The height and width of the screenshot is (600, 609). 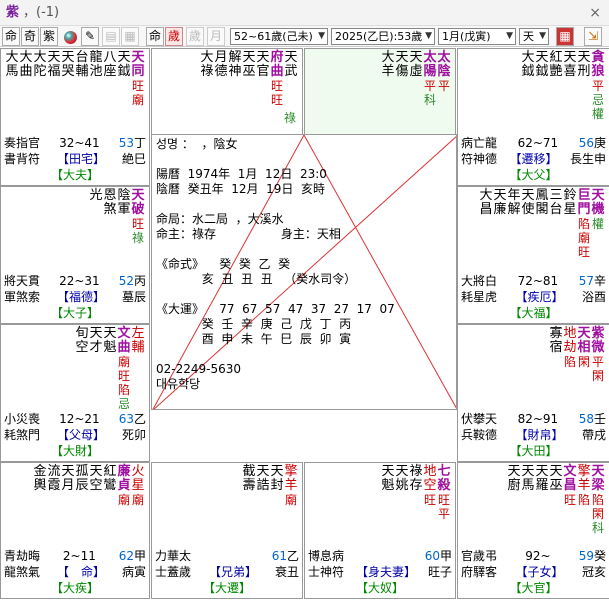 I want to click on palace-name: 【財帛】, so click(x=539, y=435).